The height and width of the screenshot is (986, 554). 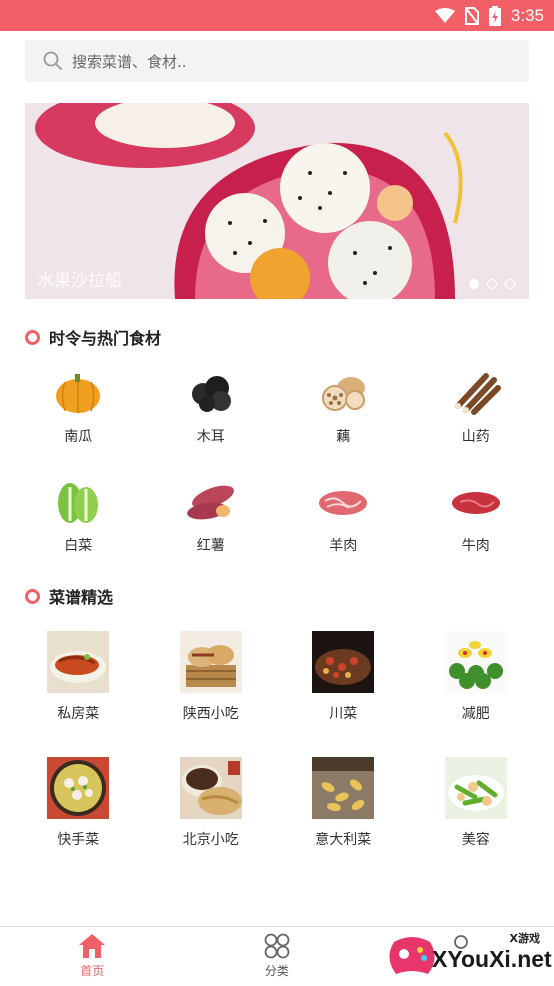 What do you see at coordinates (343, 503) in the screenshot?
I see `lamb-icon` at bounding box center [343, 503].